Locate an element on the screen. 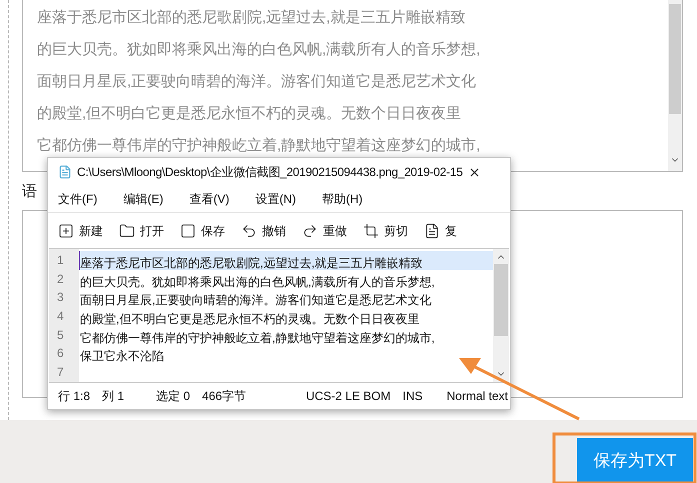 The image size is (697, 483). code-line: 保卫它永不沦陷 is located at coordinates (122, 356).